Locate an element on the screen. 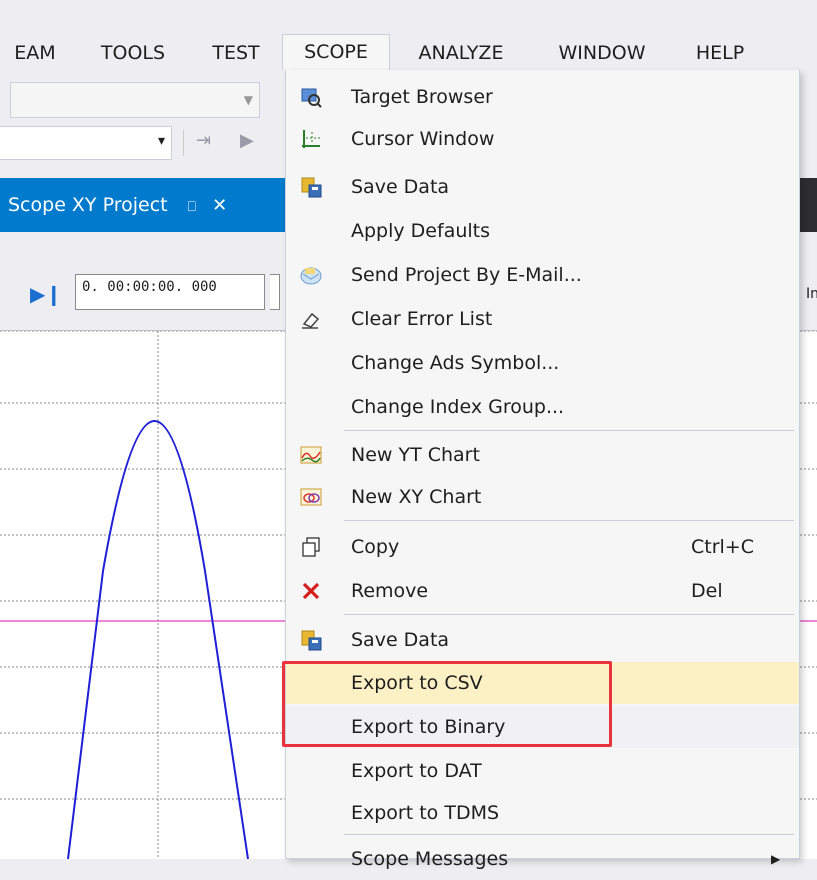  menu-item-label: Cursor Window is located at coordinates (423, 139).